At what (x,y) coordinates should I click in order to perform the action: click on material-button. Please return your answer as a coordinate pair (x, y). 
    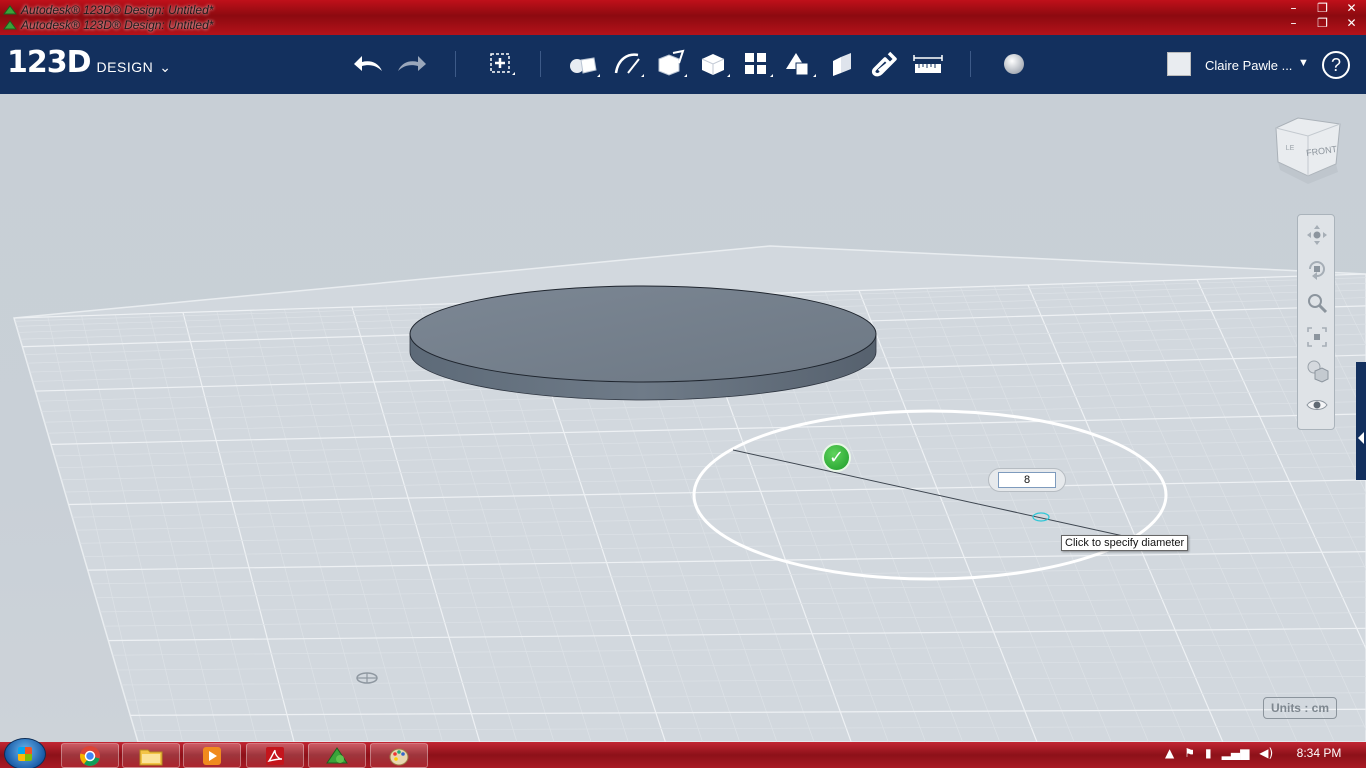
    Looking at the image, I should click on (1014, 64).